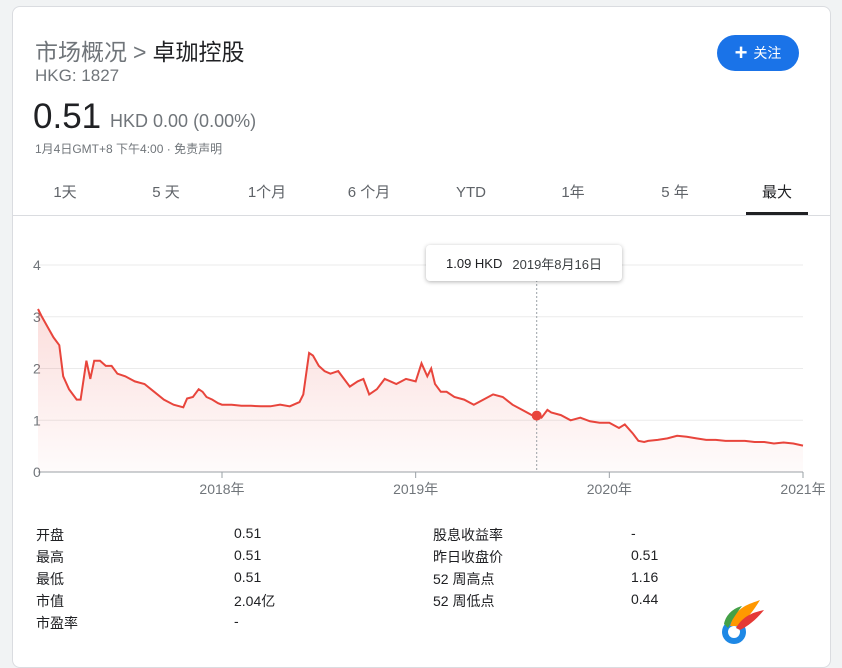 Image resolution: width=842 pixels, height=668 pixels. I want to click on stat-value-low: 0.51, so click(248, 577).